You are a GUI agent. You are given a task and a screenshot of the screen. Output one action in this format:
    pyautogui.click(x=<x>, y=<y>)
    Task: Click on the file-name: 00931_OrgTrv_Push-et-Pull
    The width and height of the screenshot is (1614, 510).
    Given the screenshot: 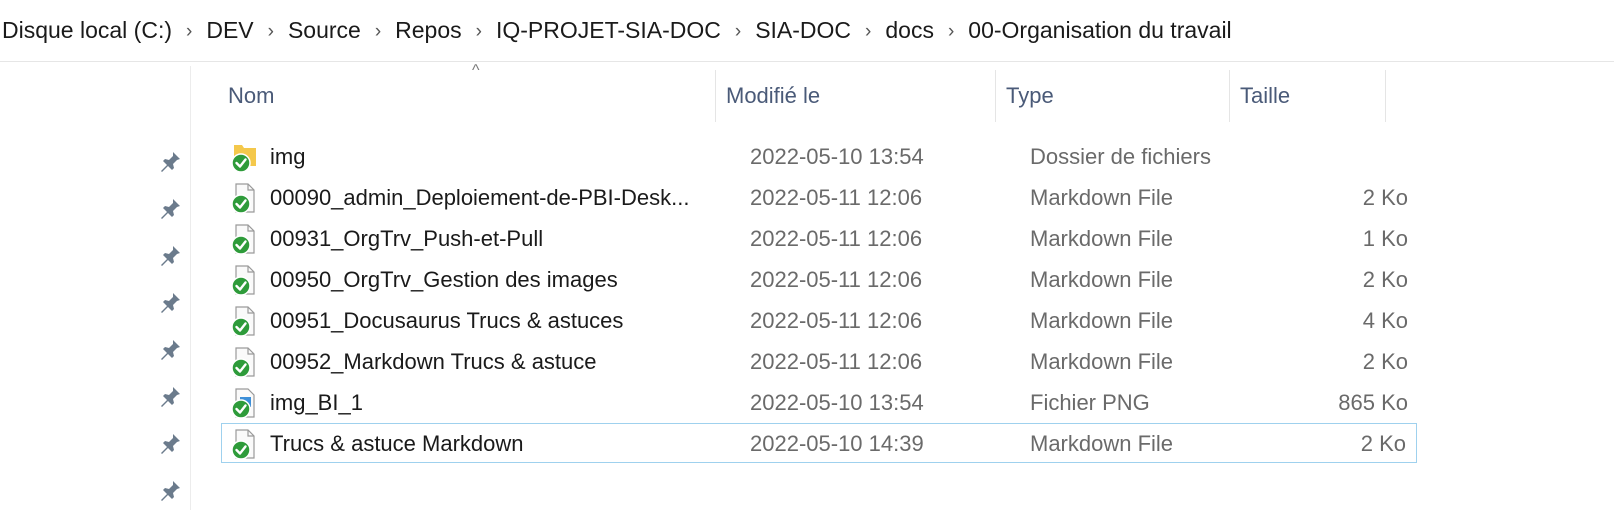 What is the action you would take?
    pyautogui.click(x=407, y=238)
    